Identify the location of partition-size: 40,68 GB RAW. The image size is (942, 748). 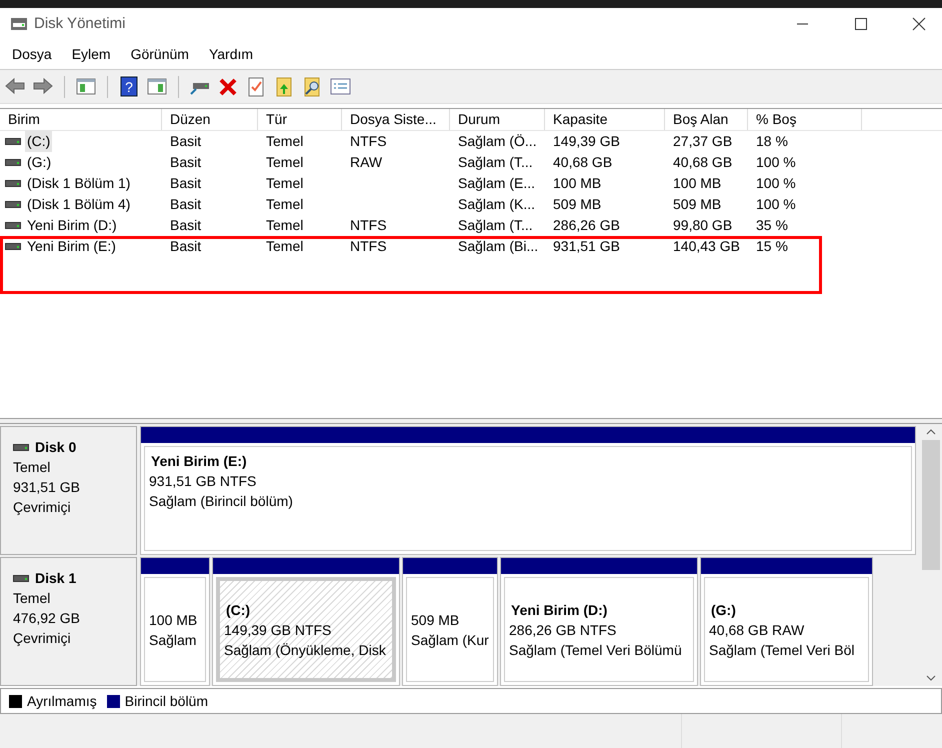
(756, 630).